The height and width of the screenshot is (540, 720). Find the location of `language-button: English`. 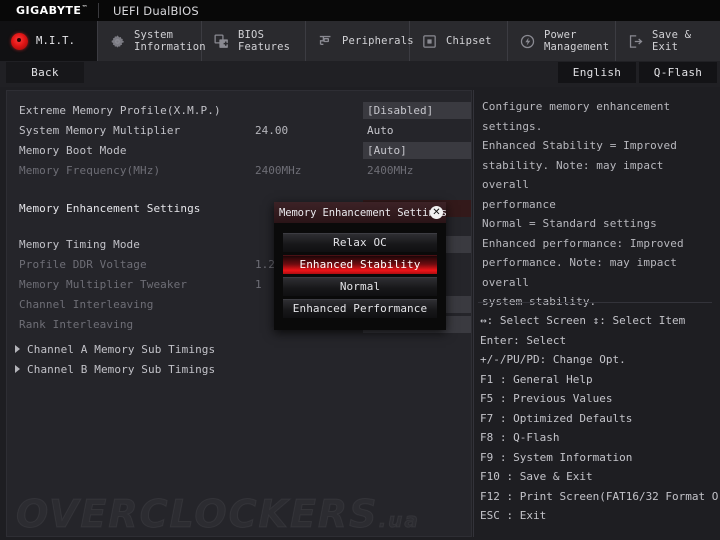

language-button: English is located at coordinates (597, 72).